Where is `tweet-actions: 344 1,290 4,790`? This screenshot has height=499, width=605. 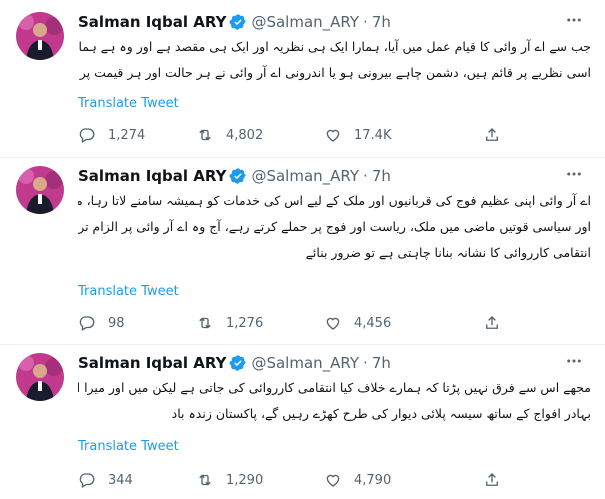 tweet-actions: 344 1,290 4,790 is located at coordinates (288, 480).